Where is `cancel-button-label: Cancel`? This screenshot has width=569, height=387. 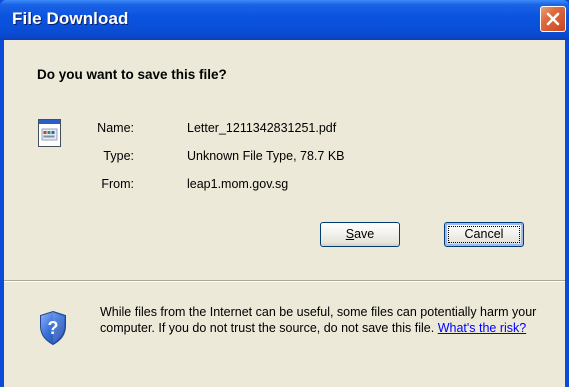
cancel-button-label: Cancel is located at coordinates (484, 234).